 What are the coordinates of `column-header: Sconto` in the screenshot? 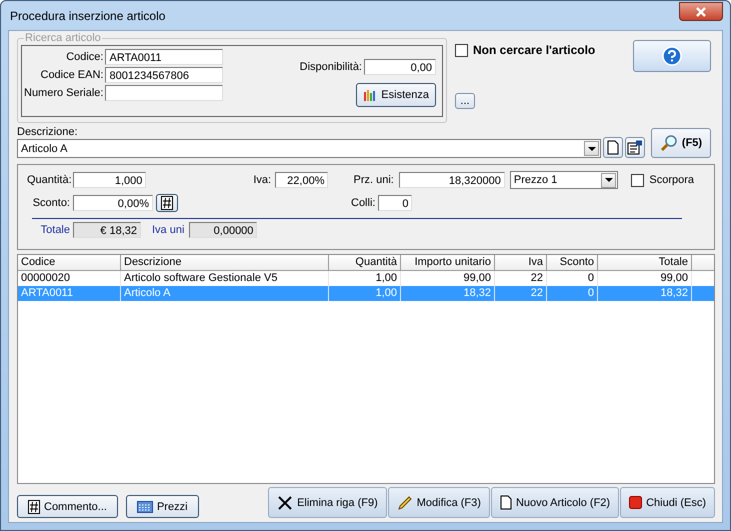 It's located at (572, 263).